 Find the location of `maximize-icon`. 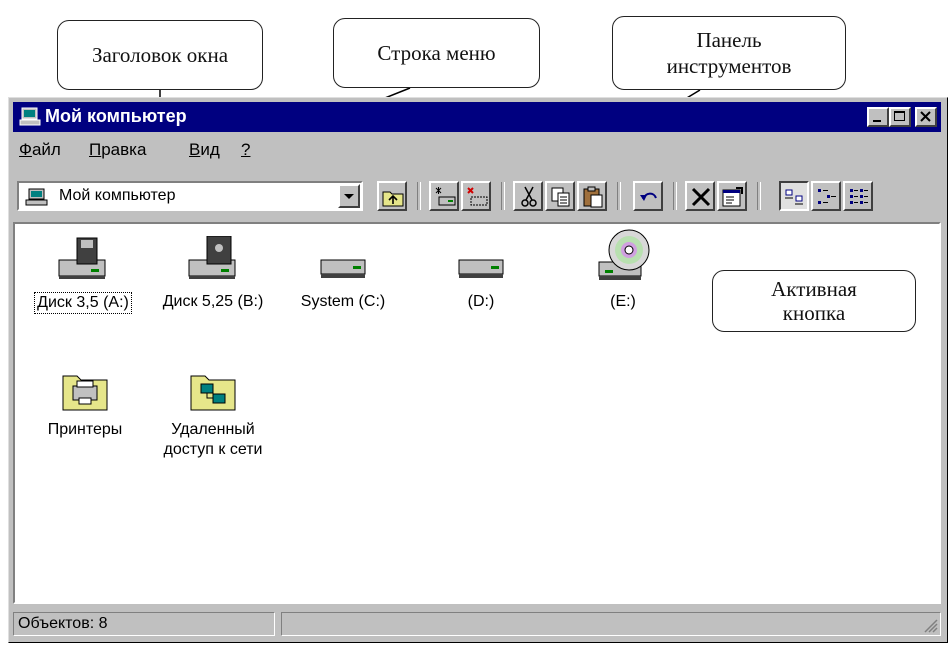

maximize-icon is located at coordinates (899, 116).